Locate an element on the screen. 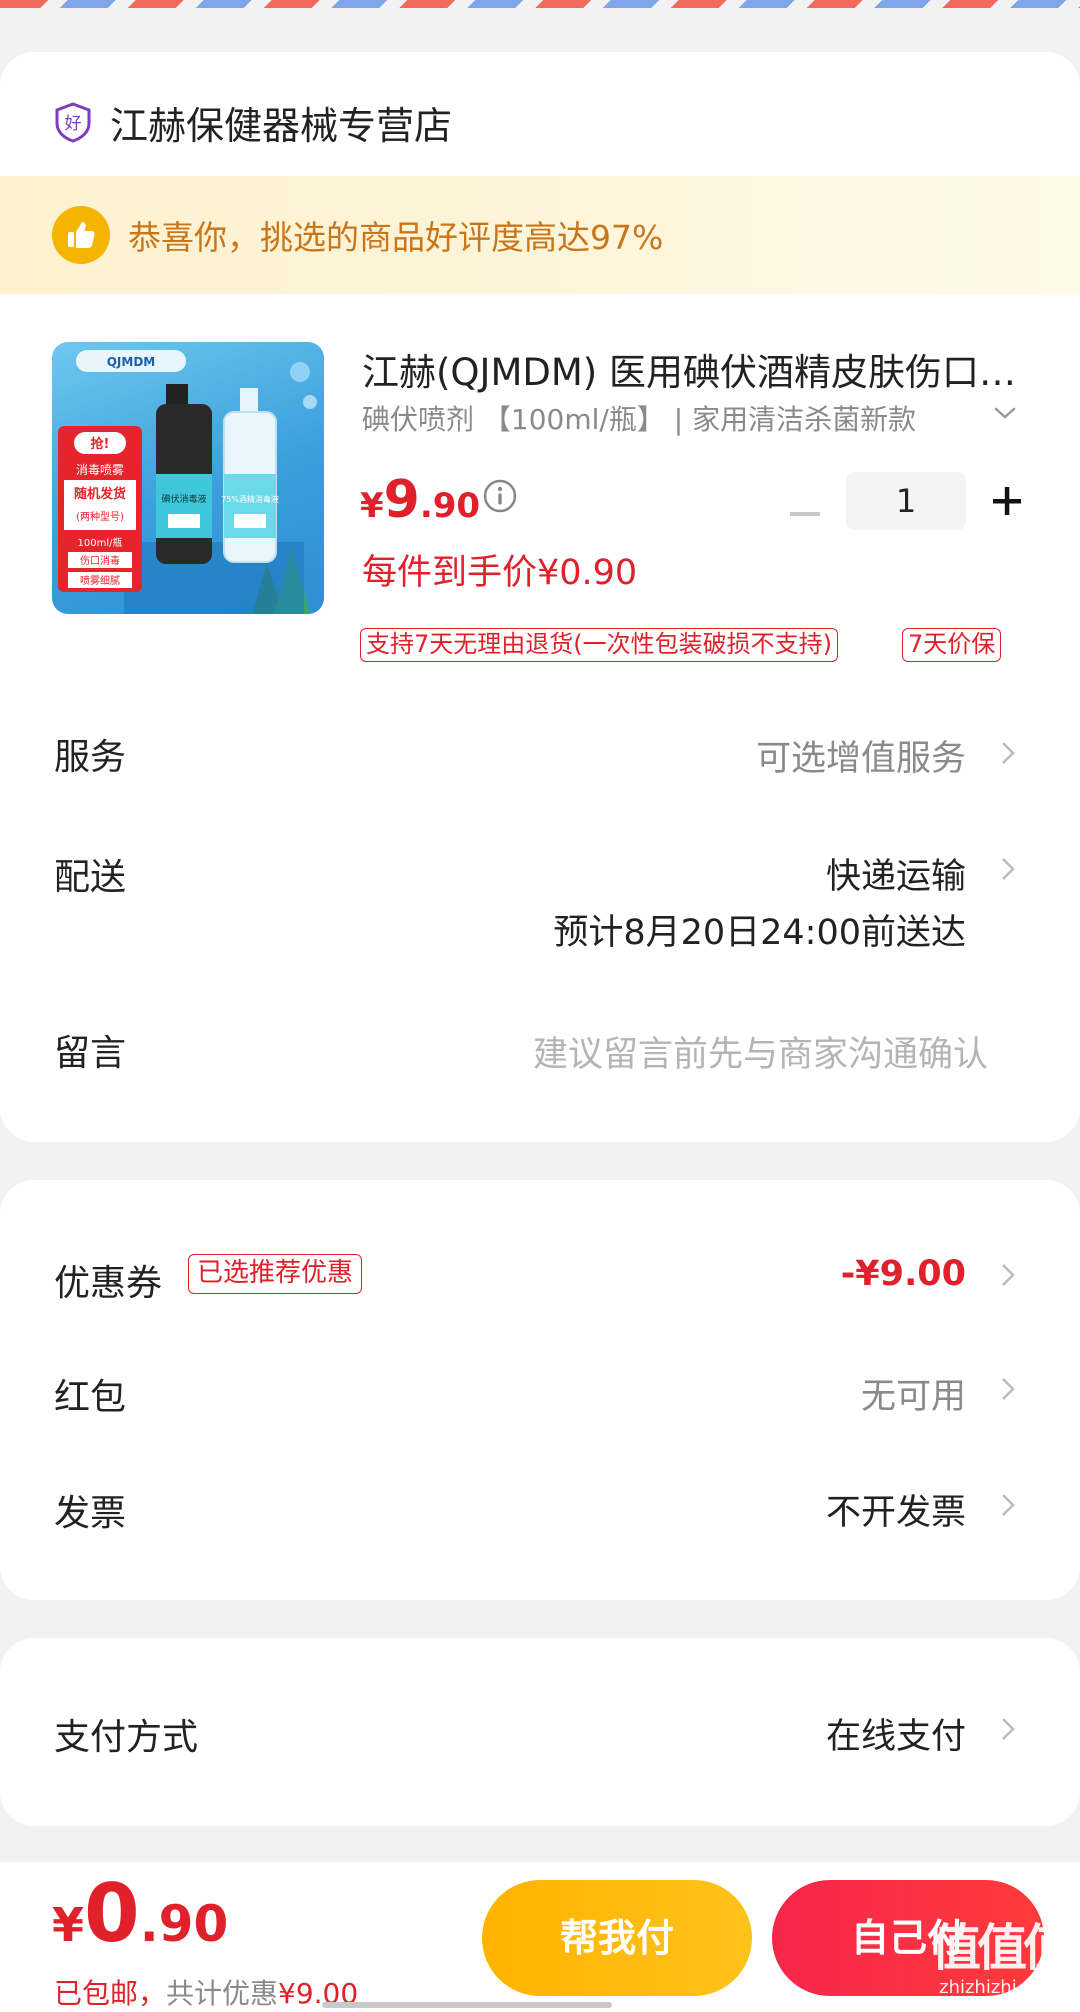 The height and width of the screenshot is (2012, 1080). praise-text: 恭喜你，挑选的商品好评度高达97% is located at coordinates (396, 237).